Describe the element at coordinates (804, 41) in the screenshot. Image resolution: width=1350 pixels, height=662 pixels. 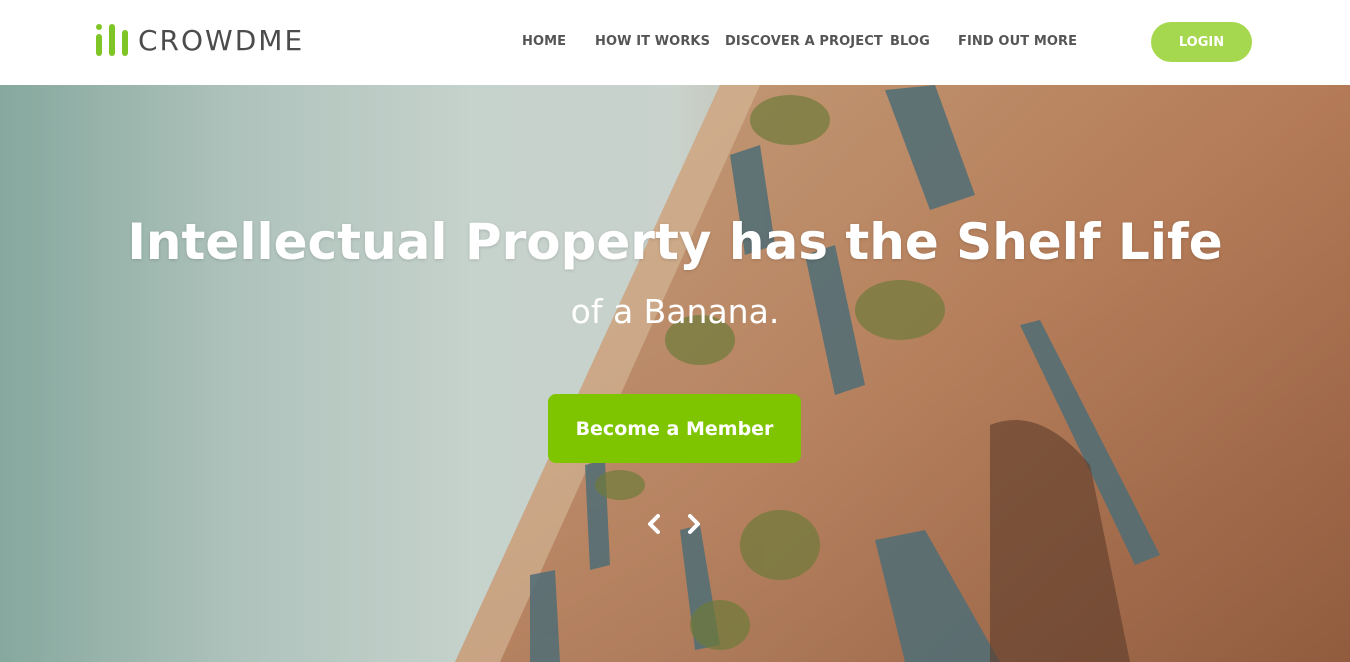
I see `nav-discover-project: DISCOVER A PROJECT` at that location.